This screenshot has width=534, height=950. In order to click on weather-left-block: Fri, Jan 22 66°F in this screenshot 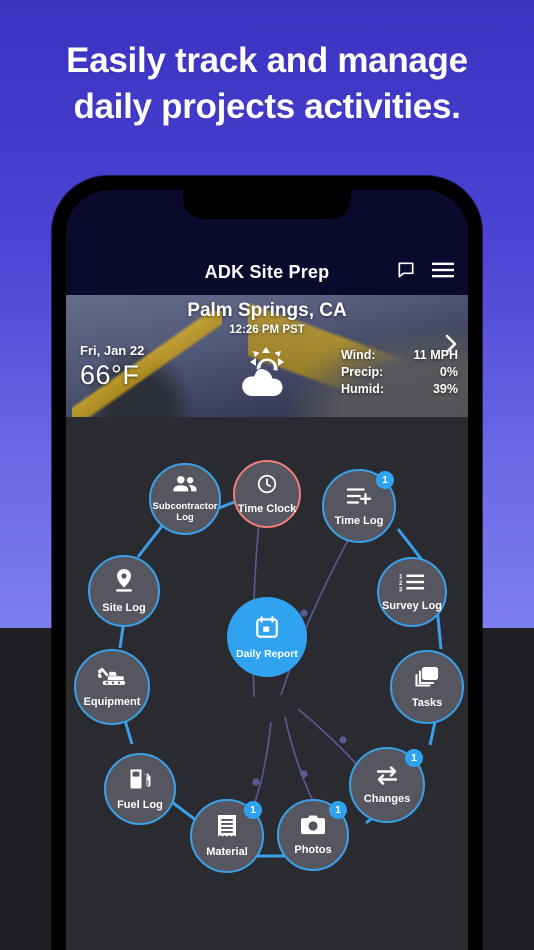, I will do `click(112, 367)`.